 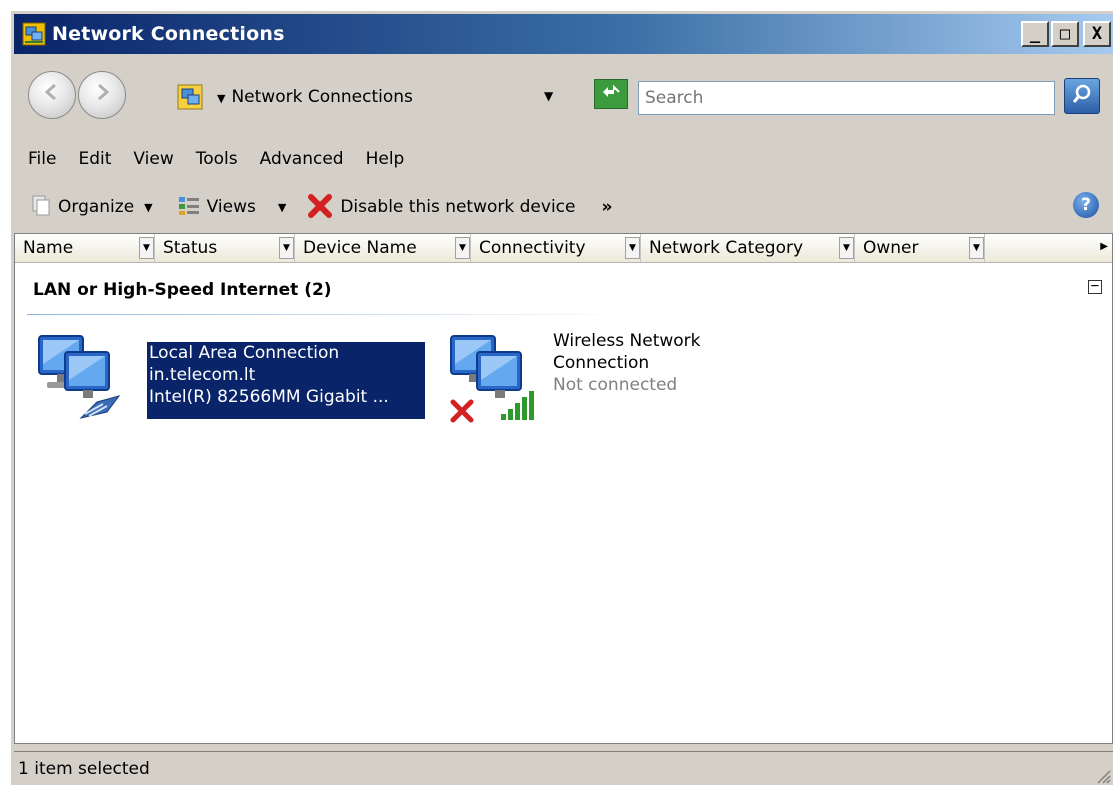 I want to click on wireless-connection-name-line1: Wireless Network, so click(x=627, y=341).